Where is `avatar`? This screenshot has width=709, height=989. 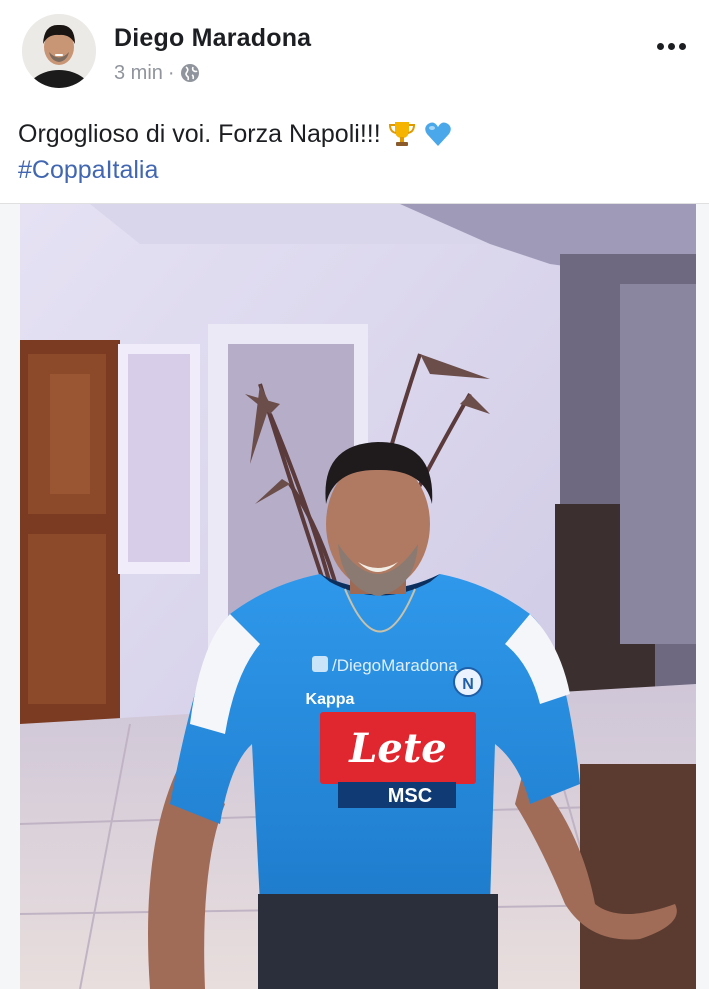
avatar is located at coordinates (59, 51).